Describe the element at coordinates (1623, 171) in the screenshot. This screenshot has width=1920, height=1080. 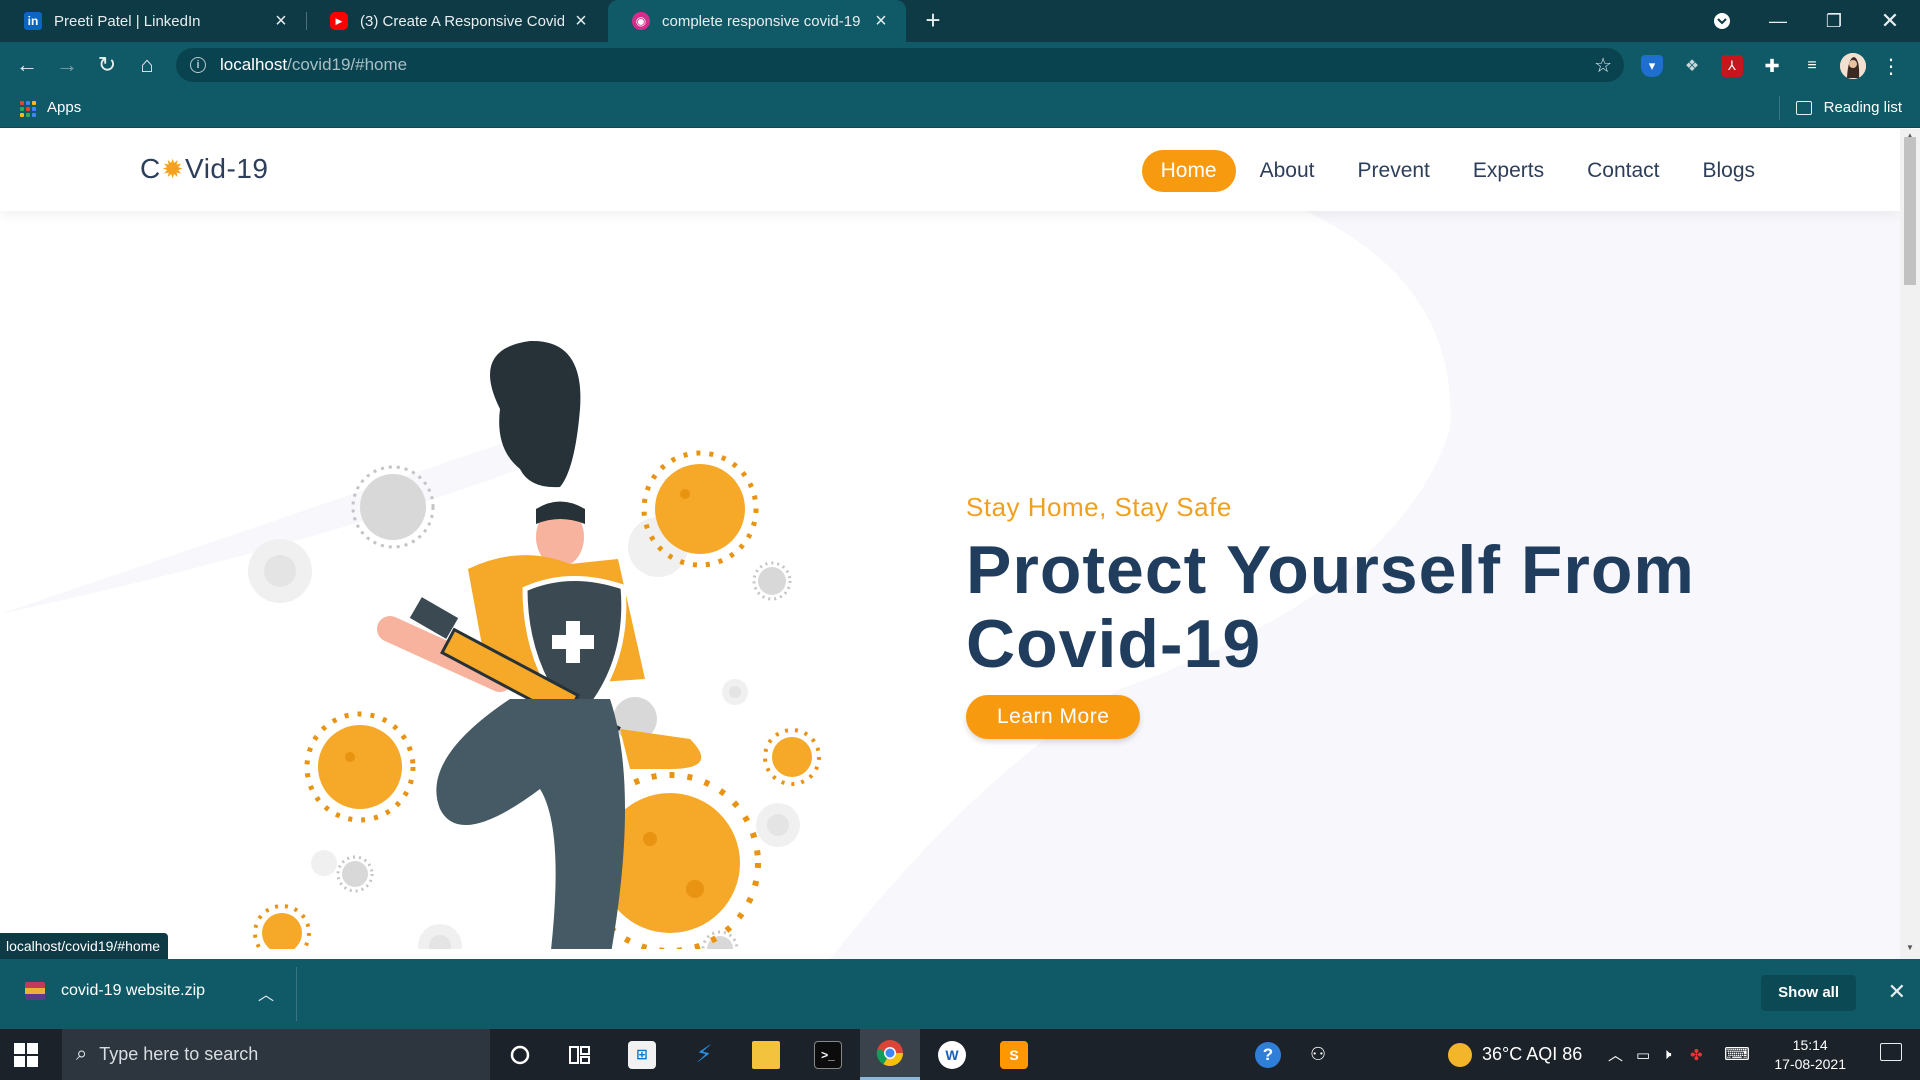
I see `nav-contact: Contact` at that location.